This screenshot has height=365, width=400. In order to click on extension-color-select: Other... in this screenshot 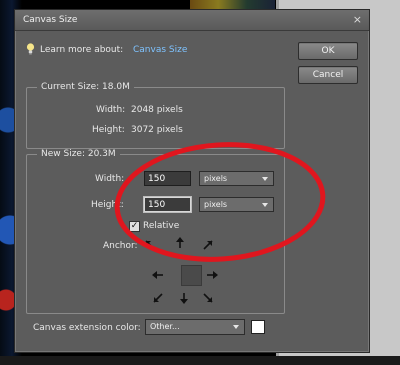, I will do `click(195, 327)`.